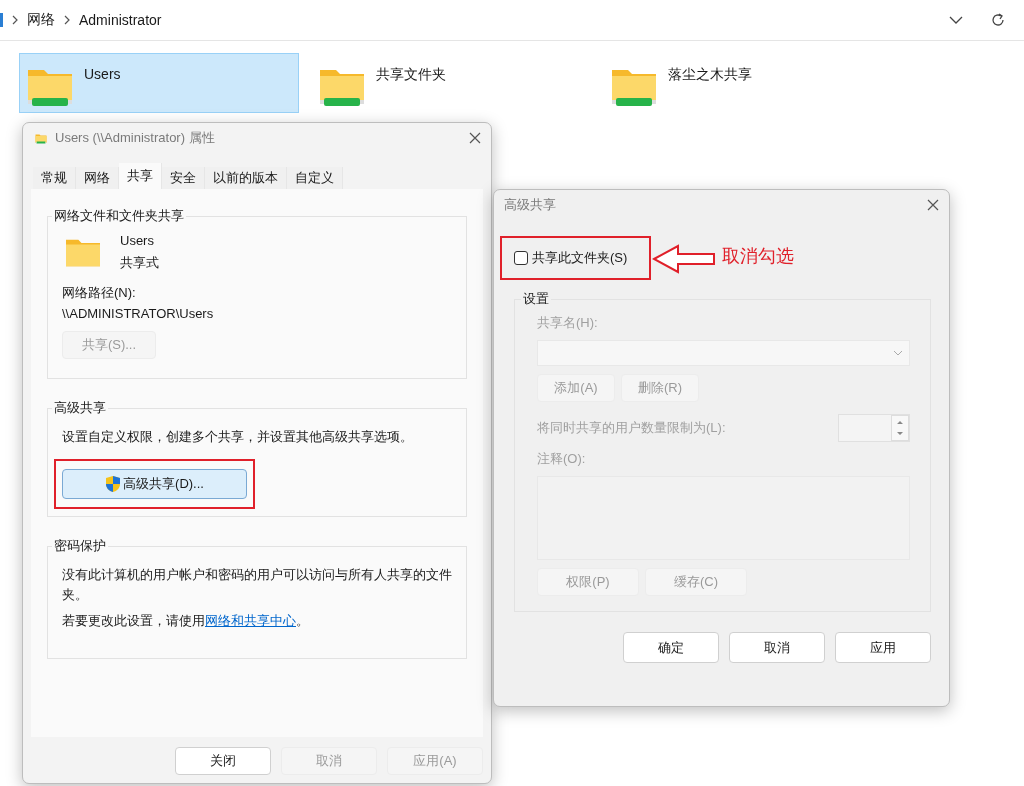 The height and width of the screenshot is (786, 1024). What do you see at coordinates (671, 647) in the screenshot?
I see `button: 确定` at bounding box center [671, 647].